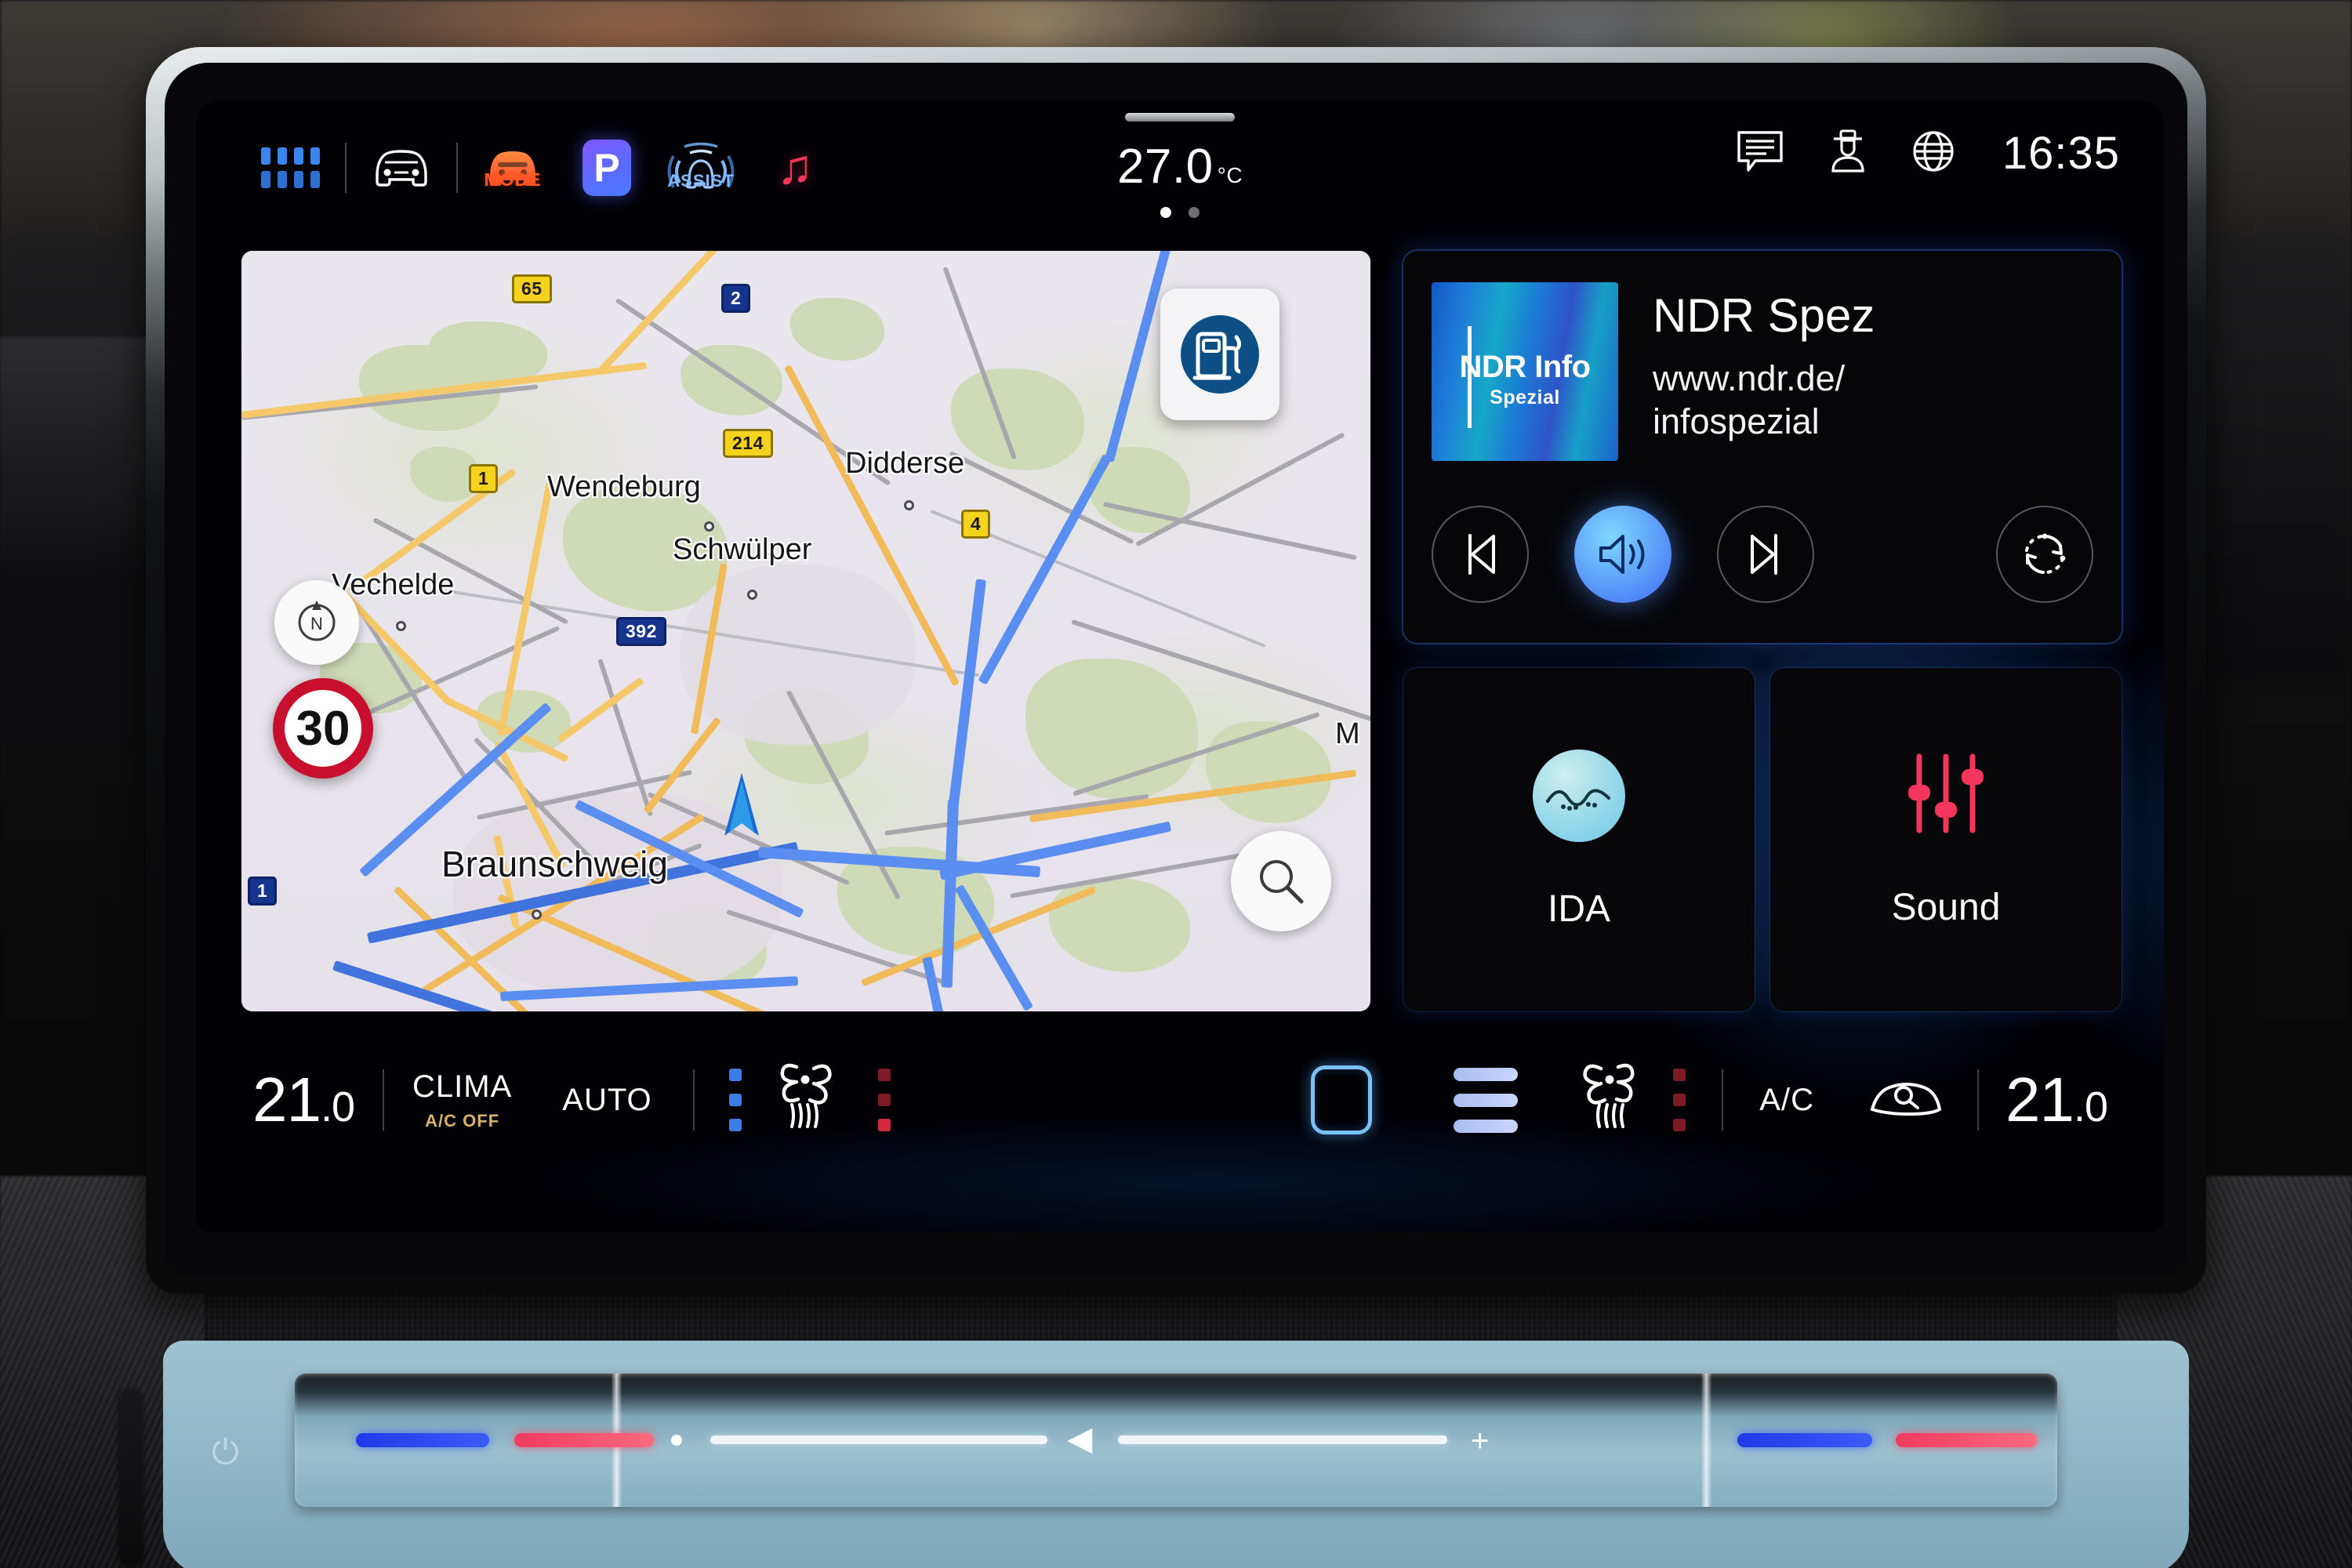  What do you see at coordinates (513, 168) in the screenshot?
I see `driving-mode-button: MODE` at bounding box center [513, 168].